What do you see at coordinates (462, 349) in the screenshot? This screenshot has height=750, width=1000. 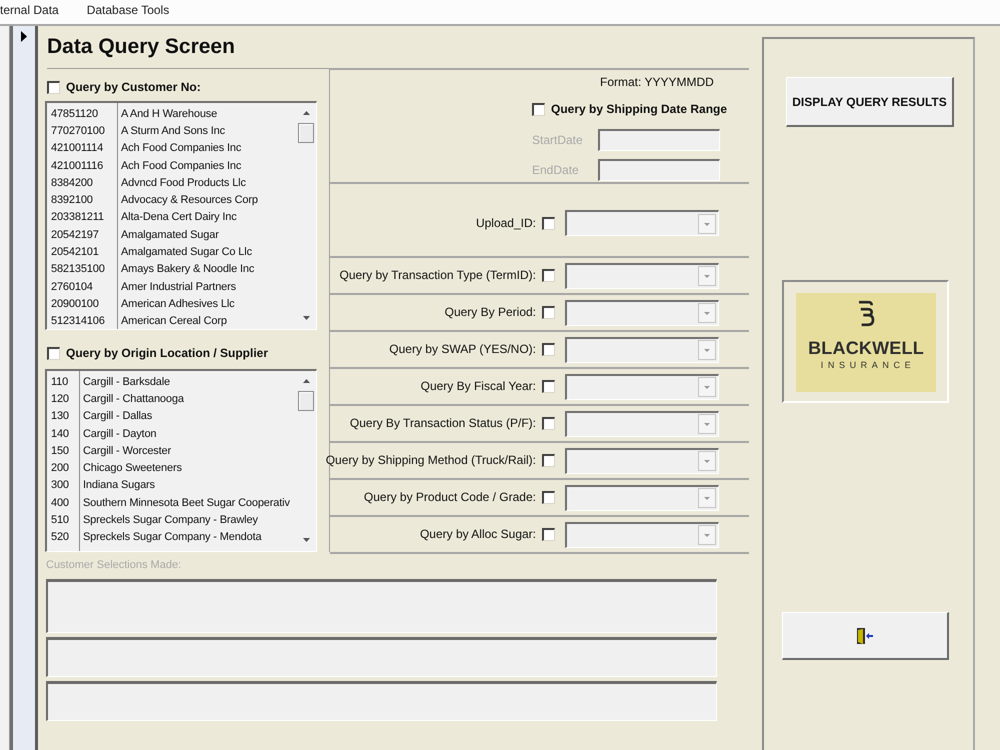 I see `filter-label: Query by SWAP (YES/NO):` at bounding box center [462, 349].